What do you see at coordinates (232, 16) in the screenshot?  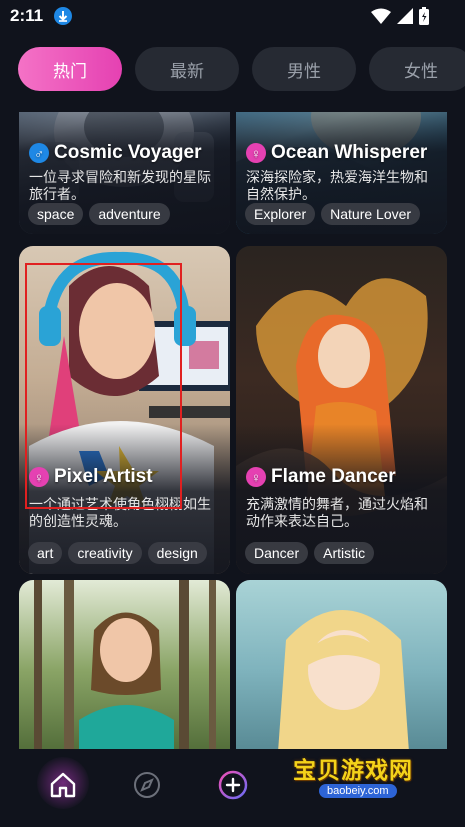 I see `status-bar: 2:11` at bounding box center [232, 16].